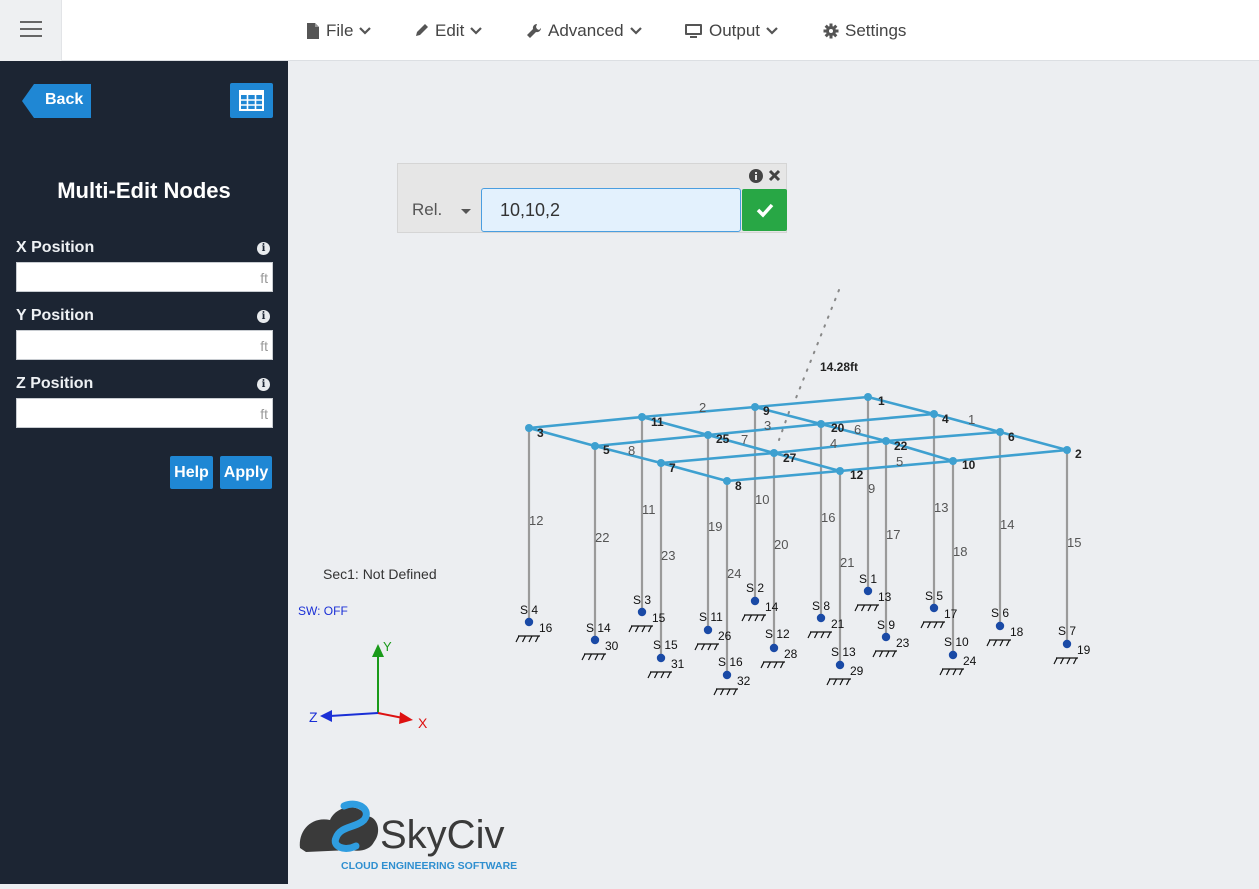  Describe the element at coordinates (31, 30) in the screenshot. I see `hamburger-menu-button` at that location.